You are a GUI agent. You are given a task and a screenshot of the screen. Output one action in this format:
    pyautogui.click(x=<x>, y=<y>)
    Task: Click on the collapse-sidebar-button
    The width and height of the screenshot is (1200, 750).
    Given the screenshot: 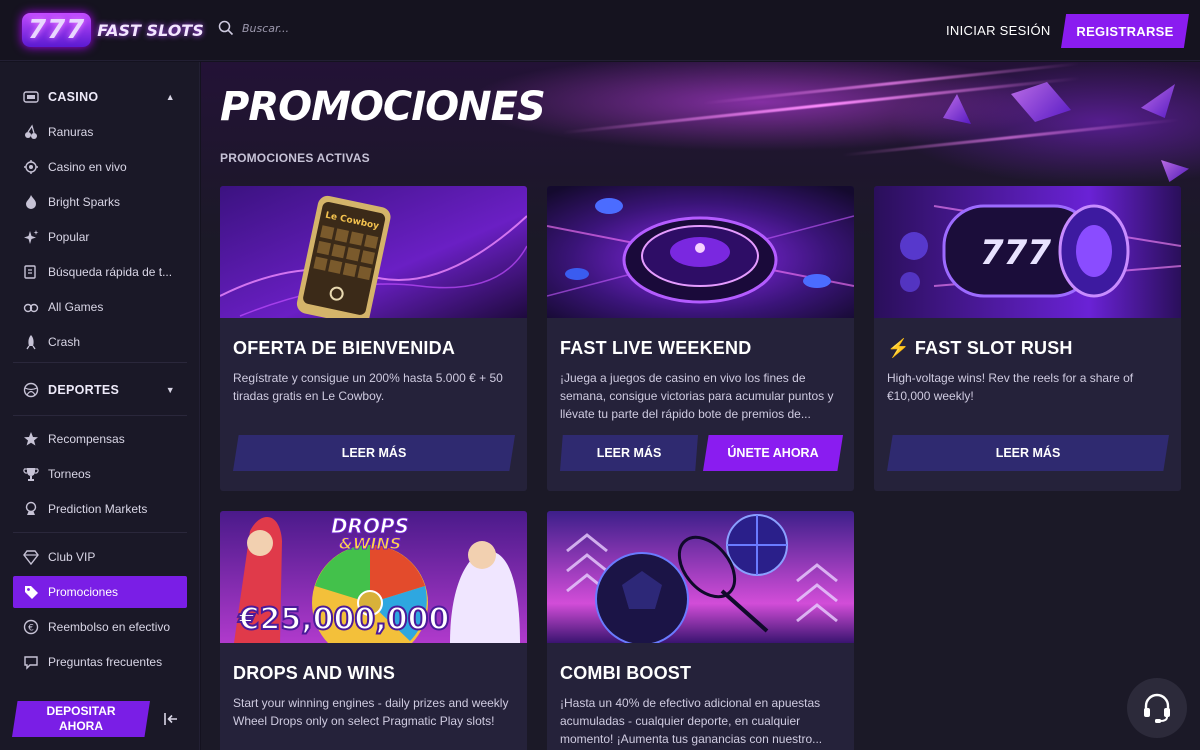 What is the action you would take?
    pyautogui.click(x=171, y=720)
    